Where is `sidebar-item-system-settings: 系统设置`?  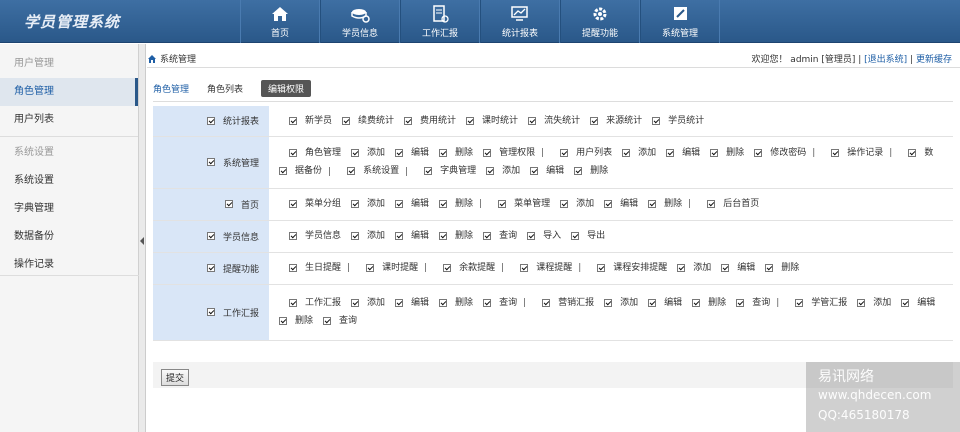 sidebar-item-system-settings: 系统设置 is located at coordinates (69, 181).